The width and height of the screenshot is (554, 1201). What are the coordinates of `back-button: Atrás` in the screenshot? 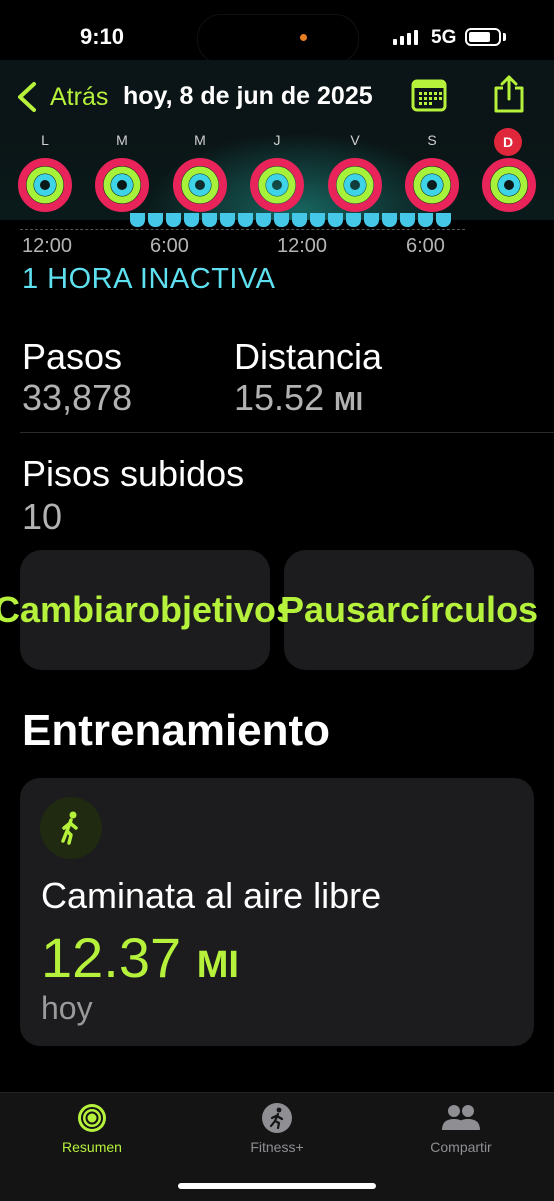 It's located at (79, 97).